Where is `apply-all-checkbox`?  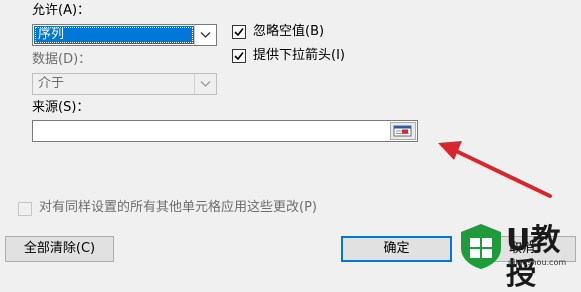 apply-all-checkbox is located at coordinates (25, 209).